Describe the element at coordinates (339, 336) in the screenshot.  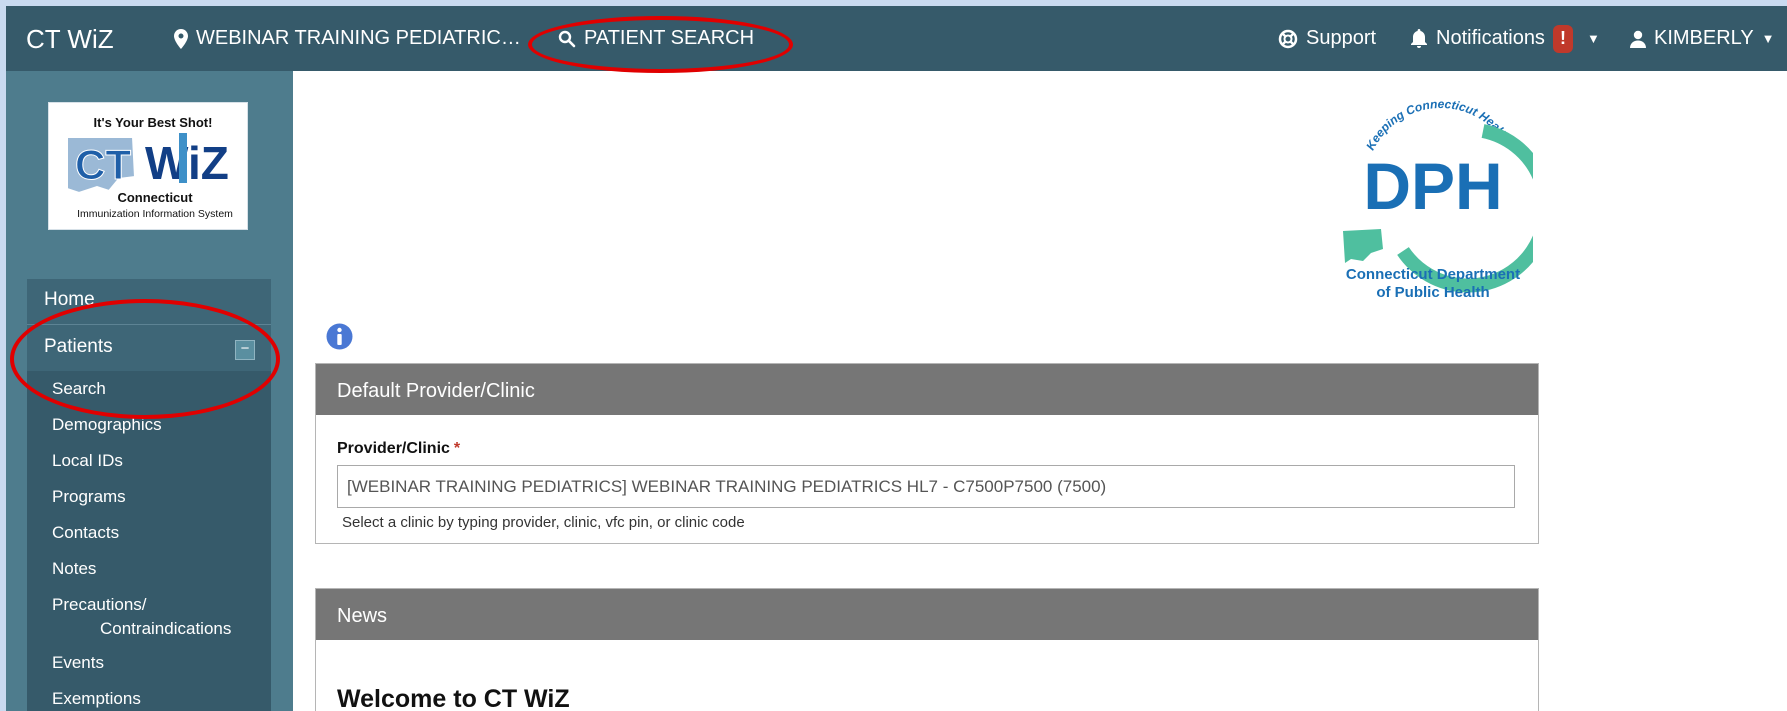
I see `info-icon` at that location.